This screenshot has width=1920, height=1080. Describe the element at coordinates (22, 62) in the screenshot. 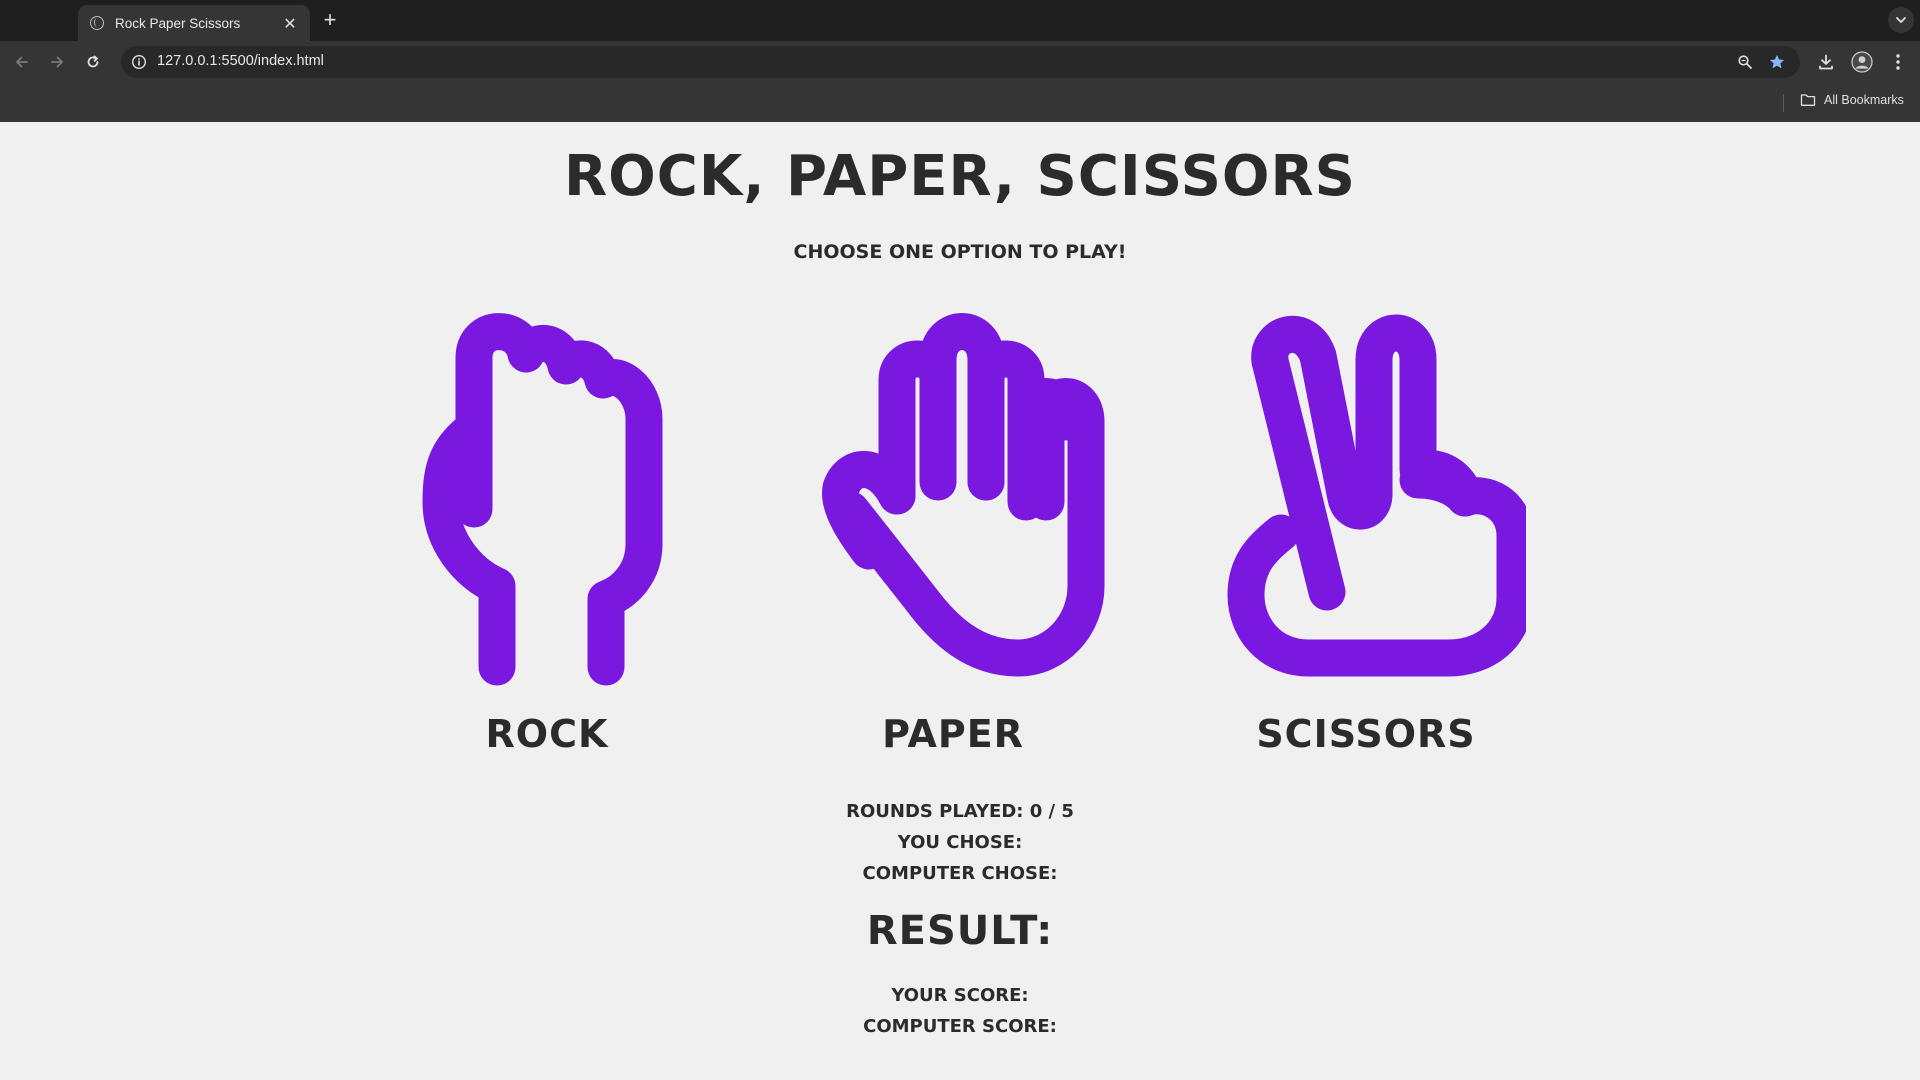

I see `back-arrow-icon` at that location.